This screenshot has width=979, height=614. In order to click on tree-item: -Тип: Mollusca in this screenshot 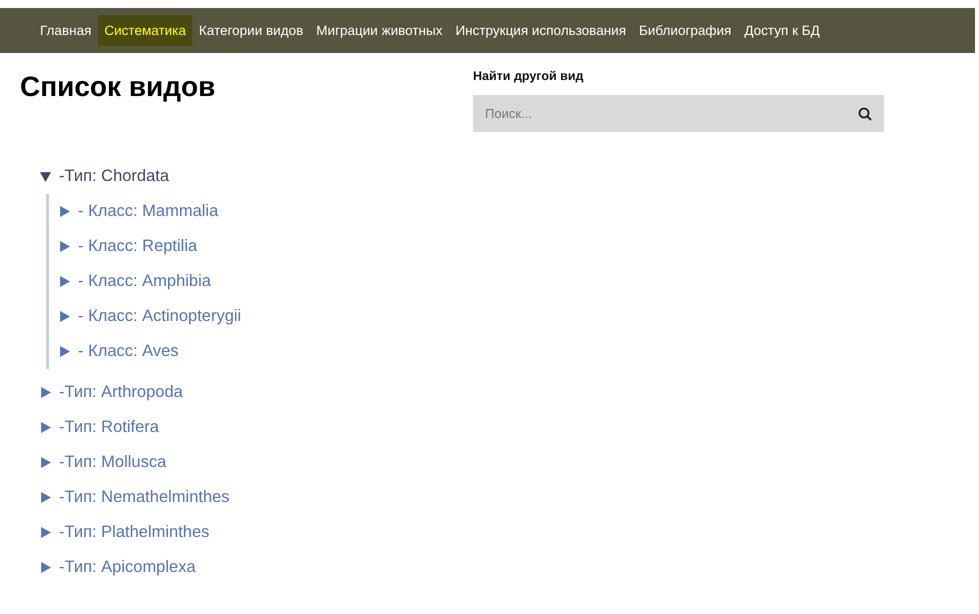, I will do `click(256, 462)`.